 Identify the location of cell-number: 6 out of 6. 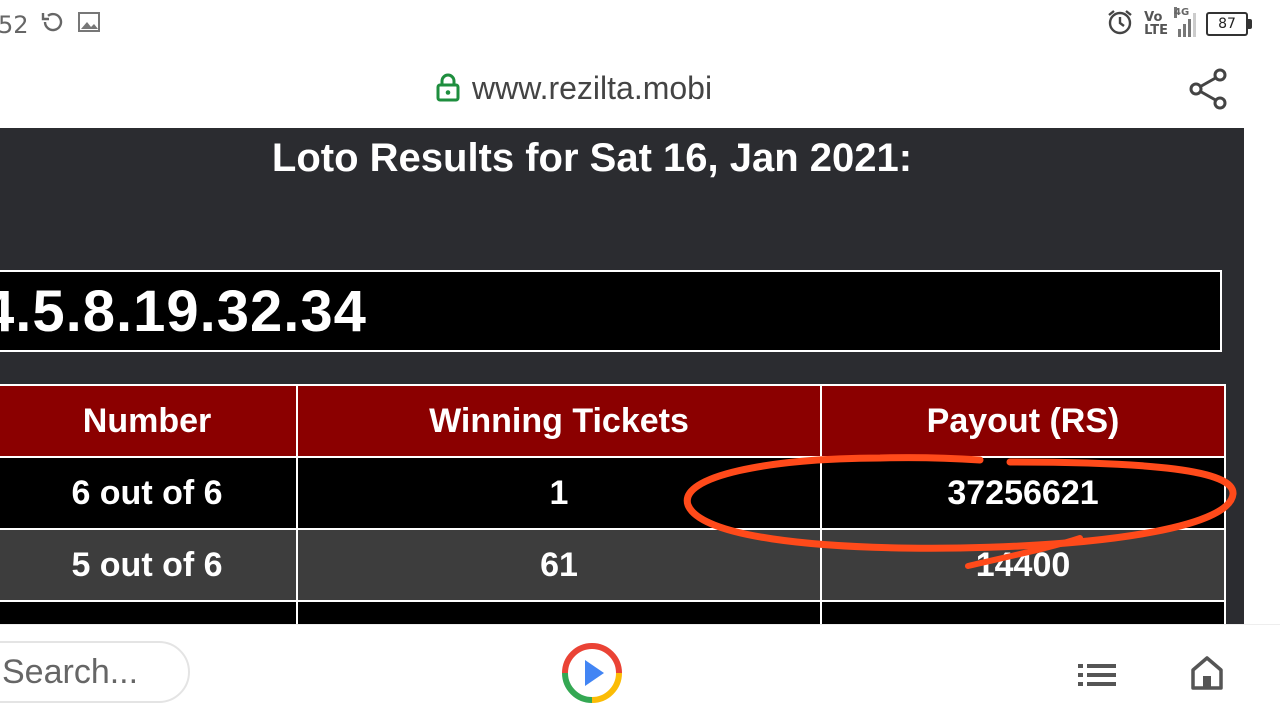
(149, 493).